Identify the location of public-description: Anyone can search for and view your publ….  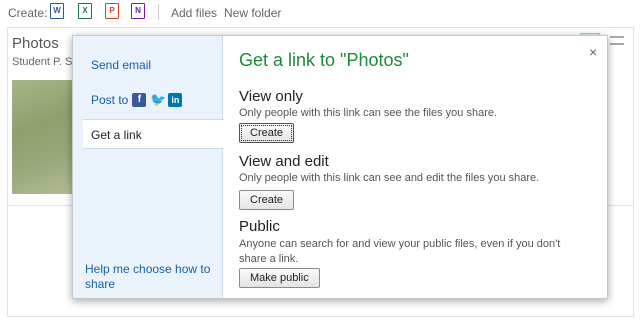
(400, 251).